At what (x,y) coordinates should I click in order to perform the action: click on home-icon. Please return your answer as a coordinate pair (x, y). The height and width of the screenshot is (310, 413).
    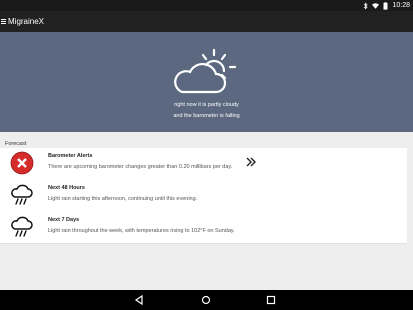
    Looking at the image, I should click on (206, 300).